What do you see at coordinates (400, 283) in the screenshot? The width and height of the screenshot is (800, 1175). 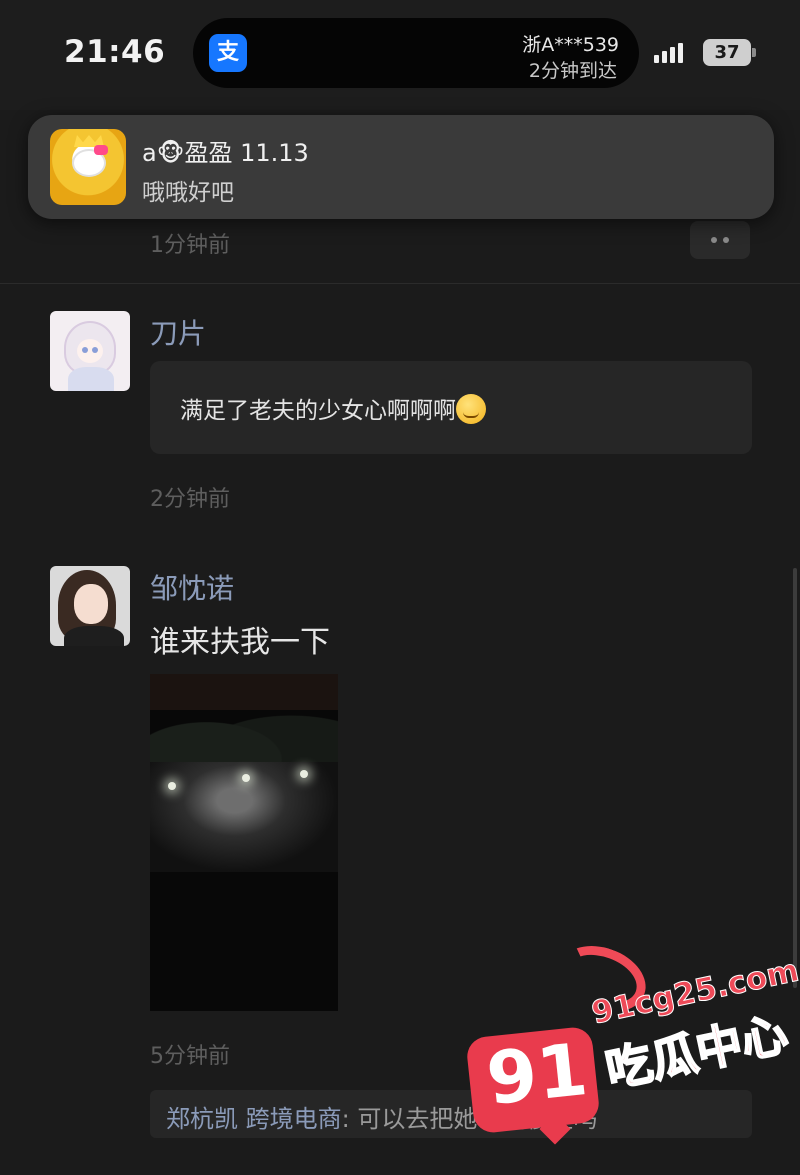 I see `divider` at bounding box center [400, 283].